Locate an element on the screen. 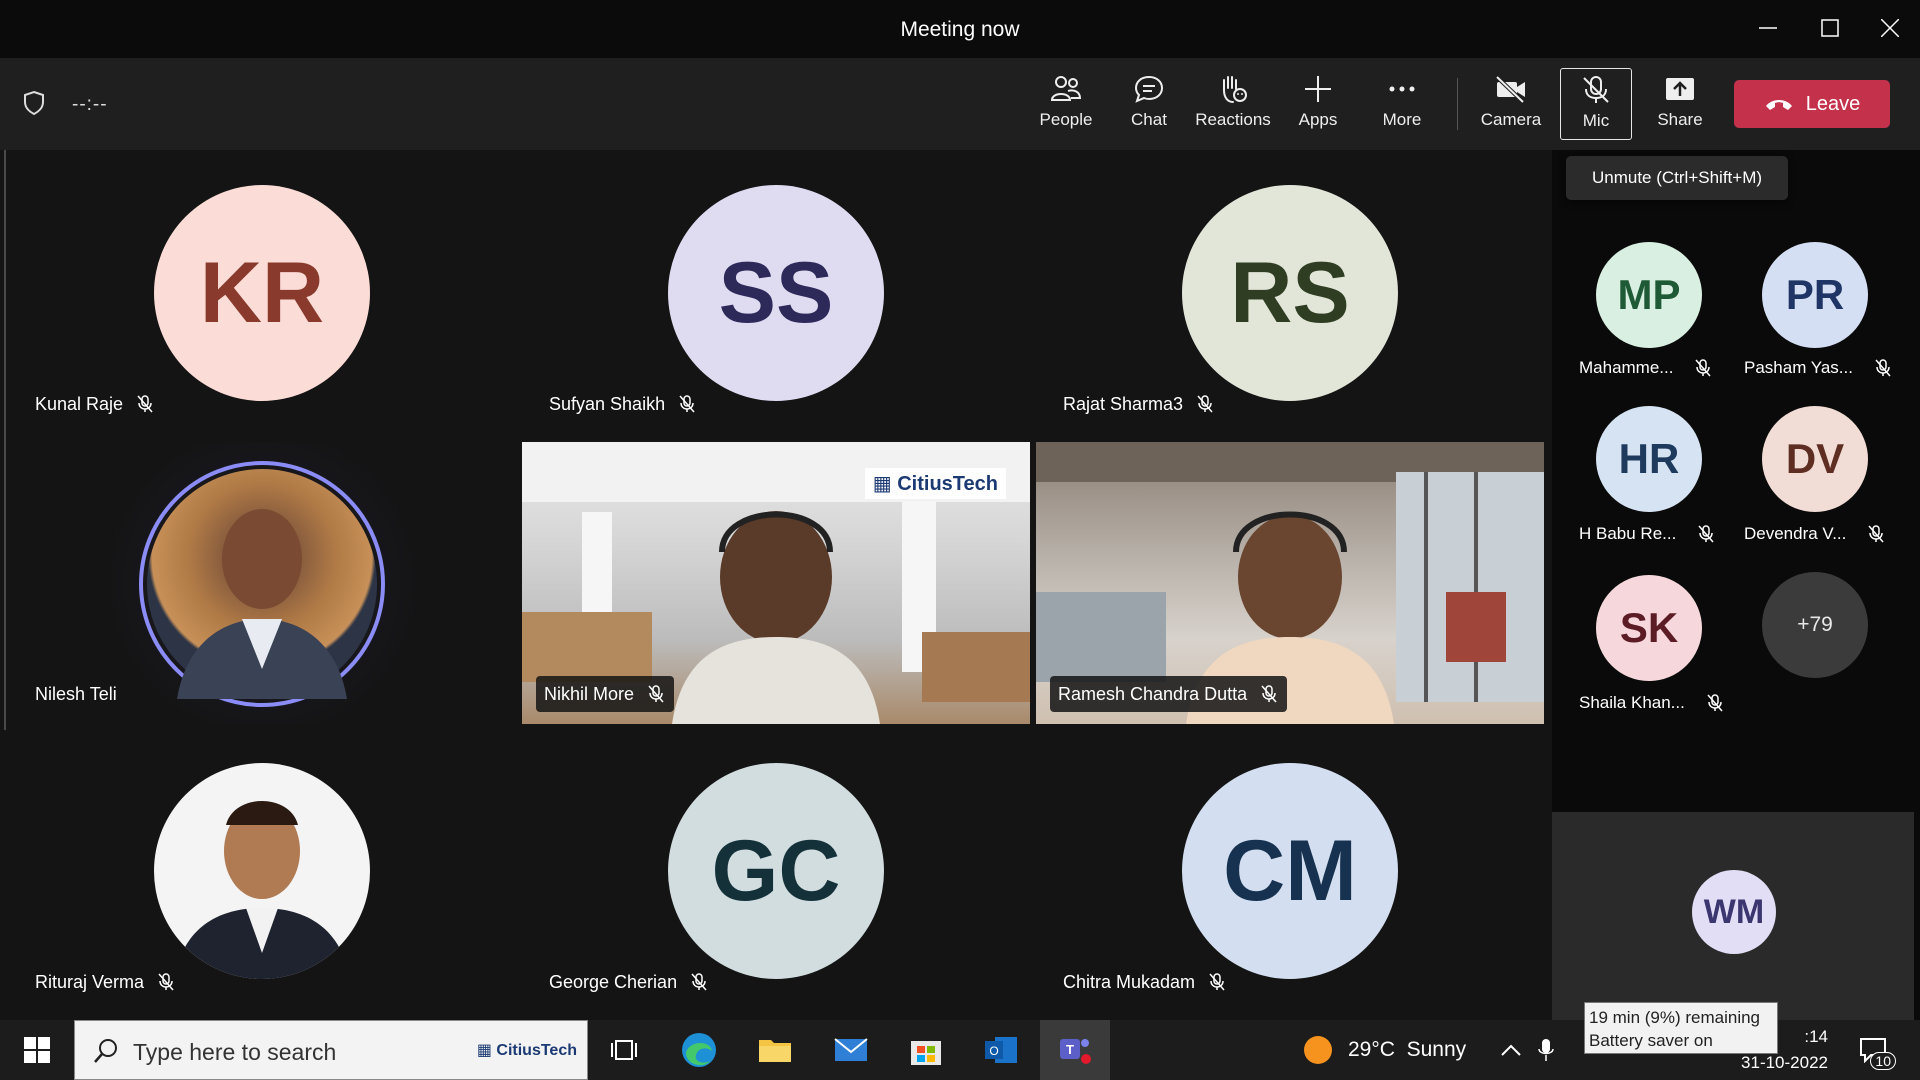 This screenshot has width=1920, height=1080. avatar: MP is located at coordinates (1649, 295).